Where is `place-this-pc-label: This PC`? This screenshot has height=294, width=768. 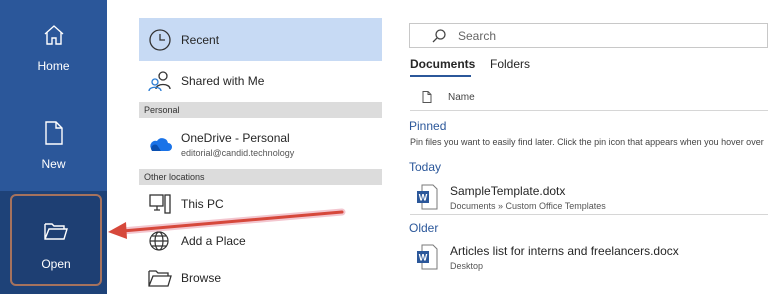
place-this-pc-label: This PC is located at coordinates (202, 204).